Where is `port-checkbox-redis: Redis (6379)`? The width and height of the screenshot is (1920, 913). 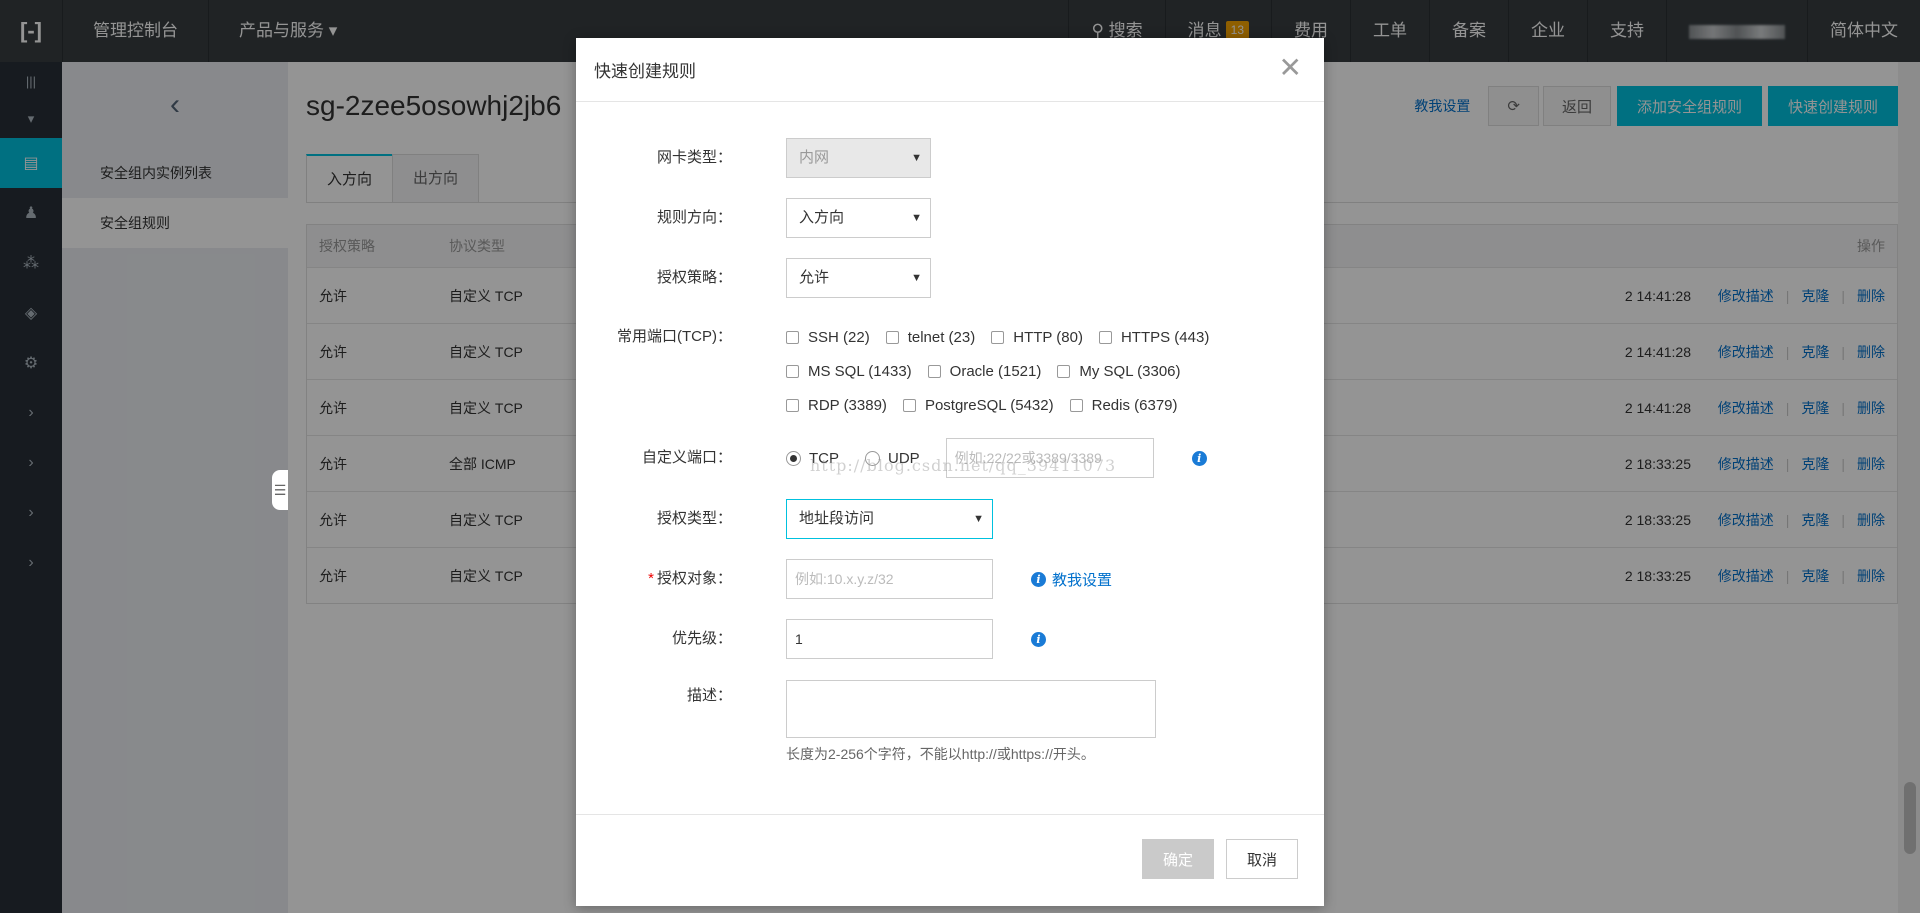 port-checkbox-redis: Redis (6379) is located at coordinates (1123, 405).